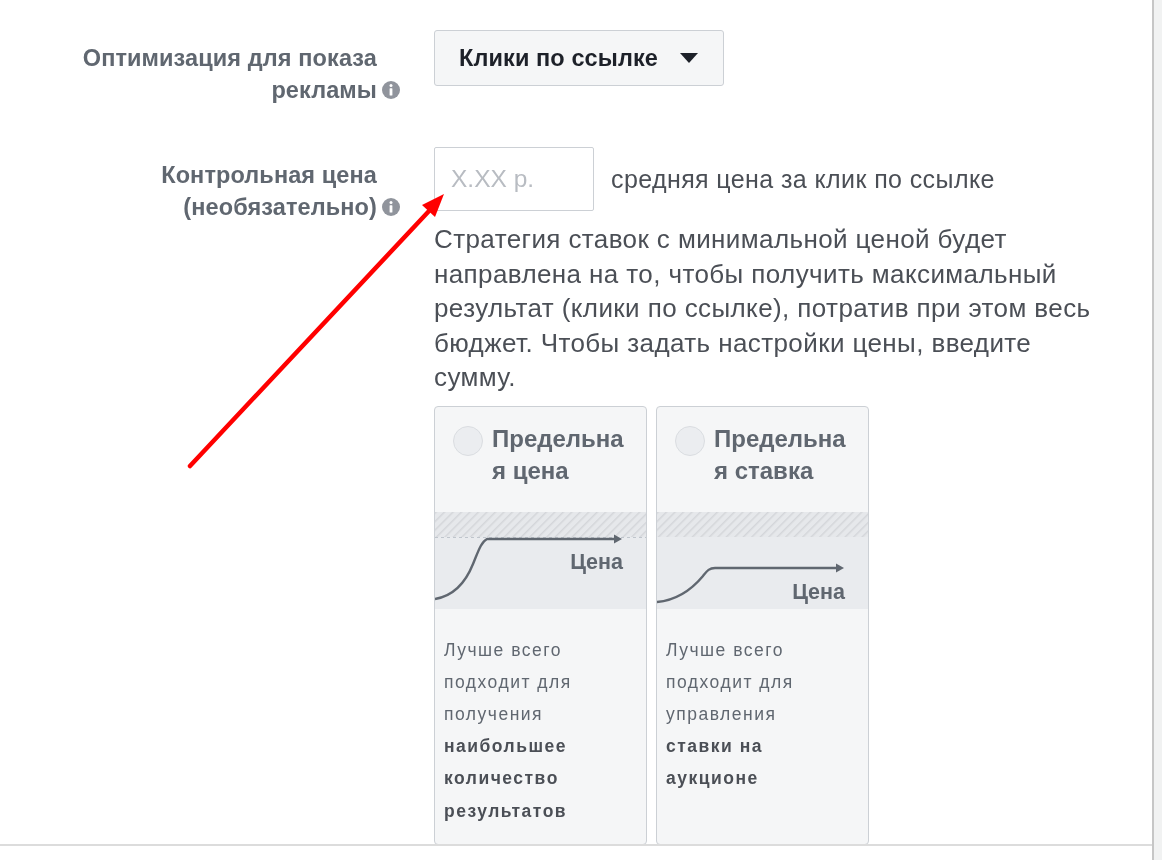 Image resolution: width=1162 pixels, height=860 pixels. I want to click on field-label: Оптимизация для показа рекламы, so click(229, 74).